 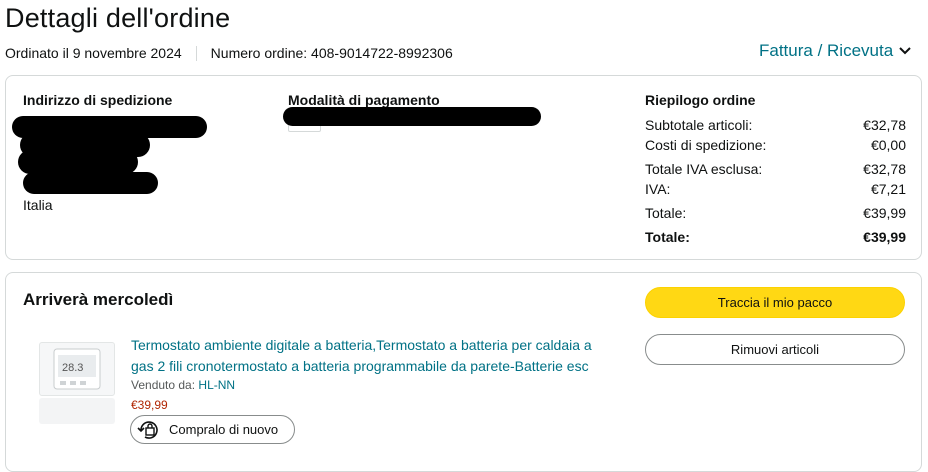 I want to click on summary-row: Subtotale articoli: €32,78, so click(x=775, y=125).